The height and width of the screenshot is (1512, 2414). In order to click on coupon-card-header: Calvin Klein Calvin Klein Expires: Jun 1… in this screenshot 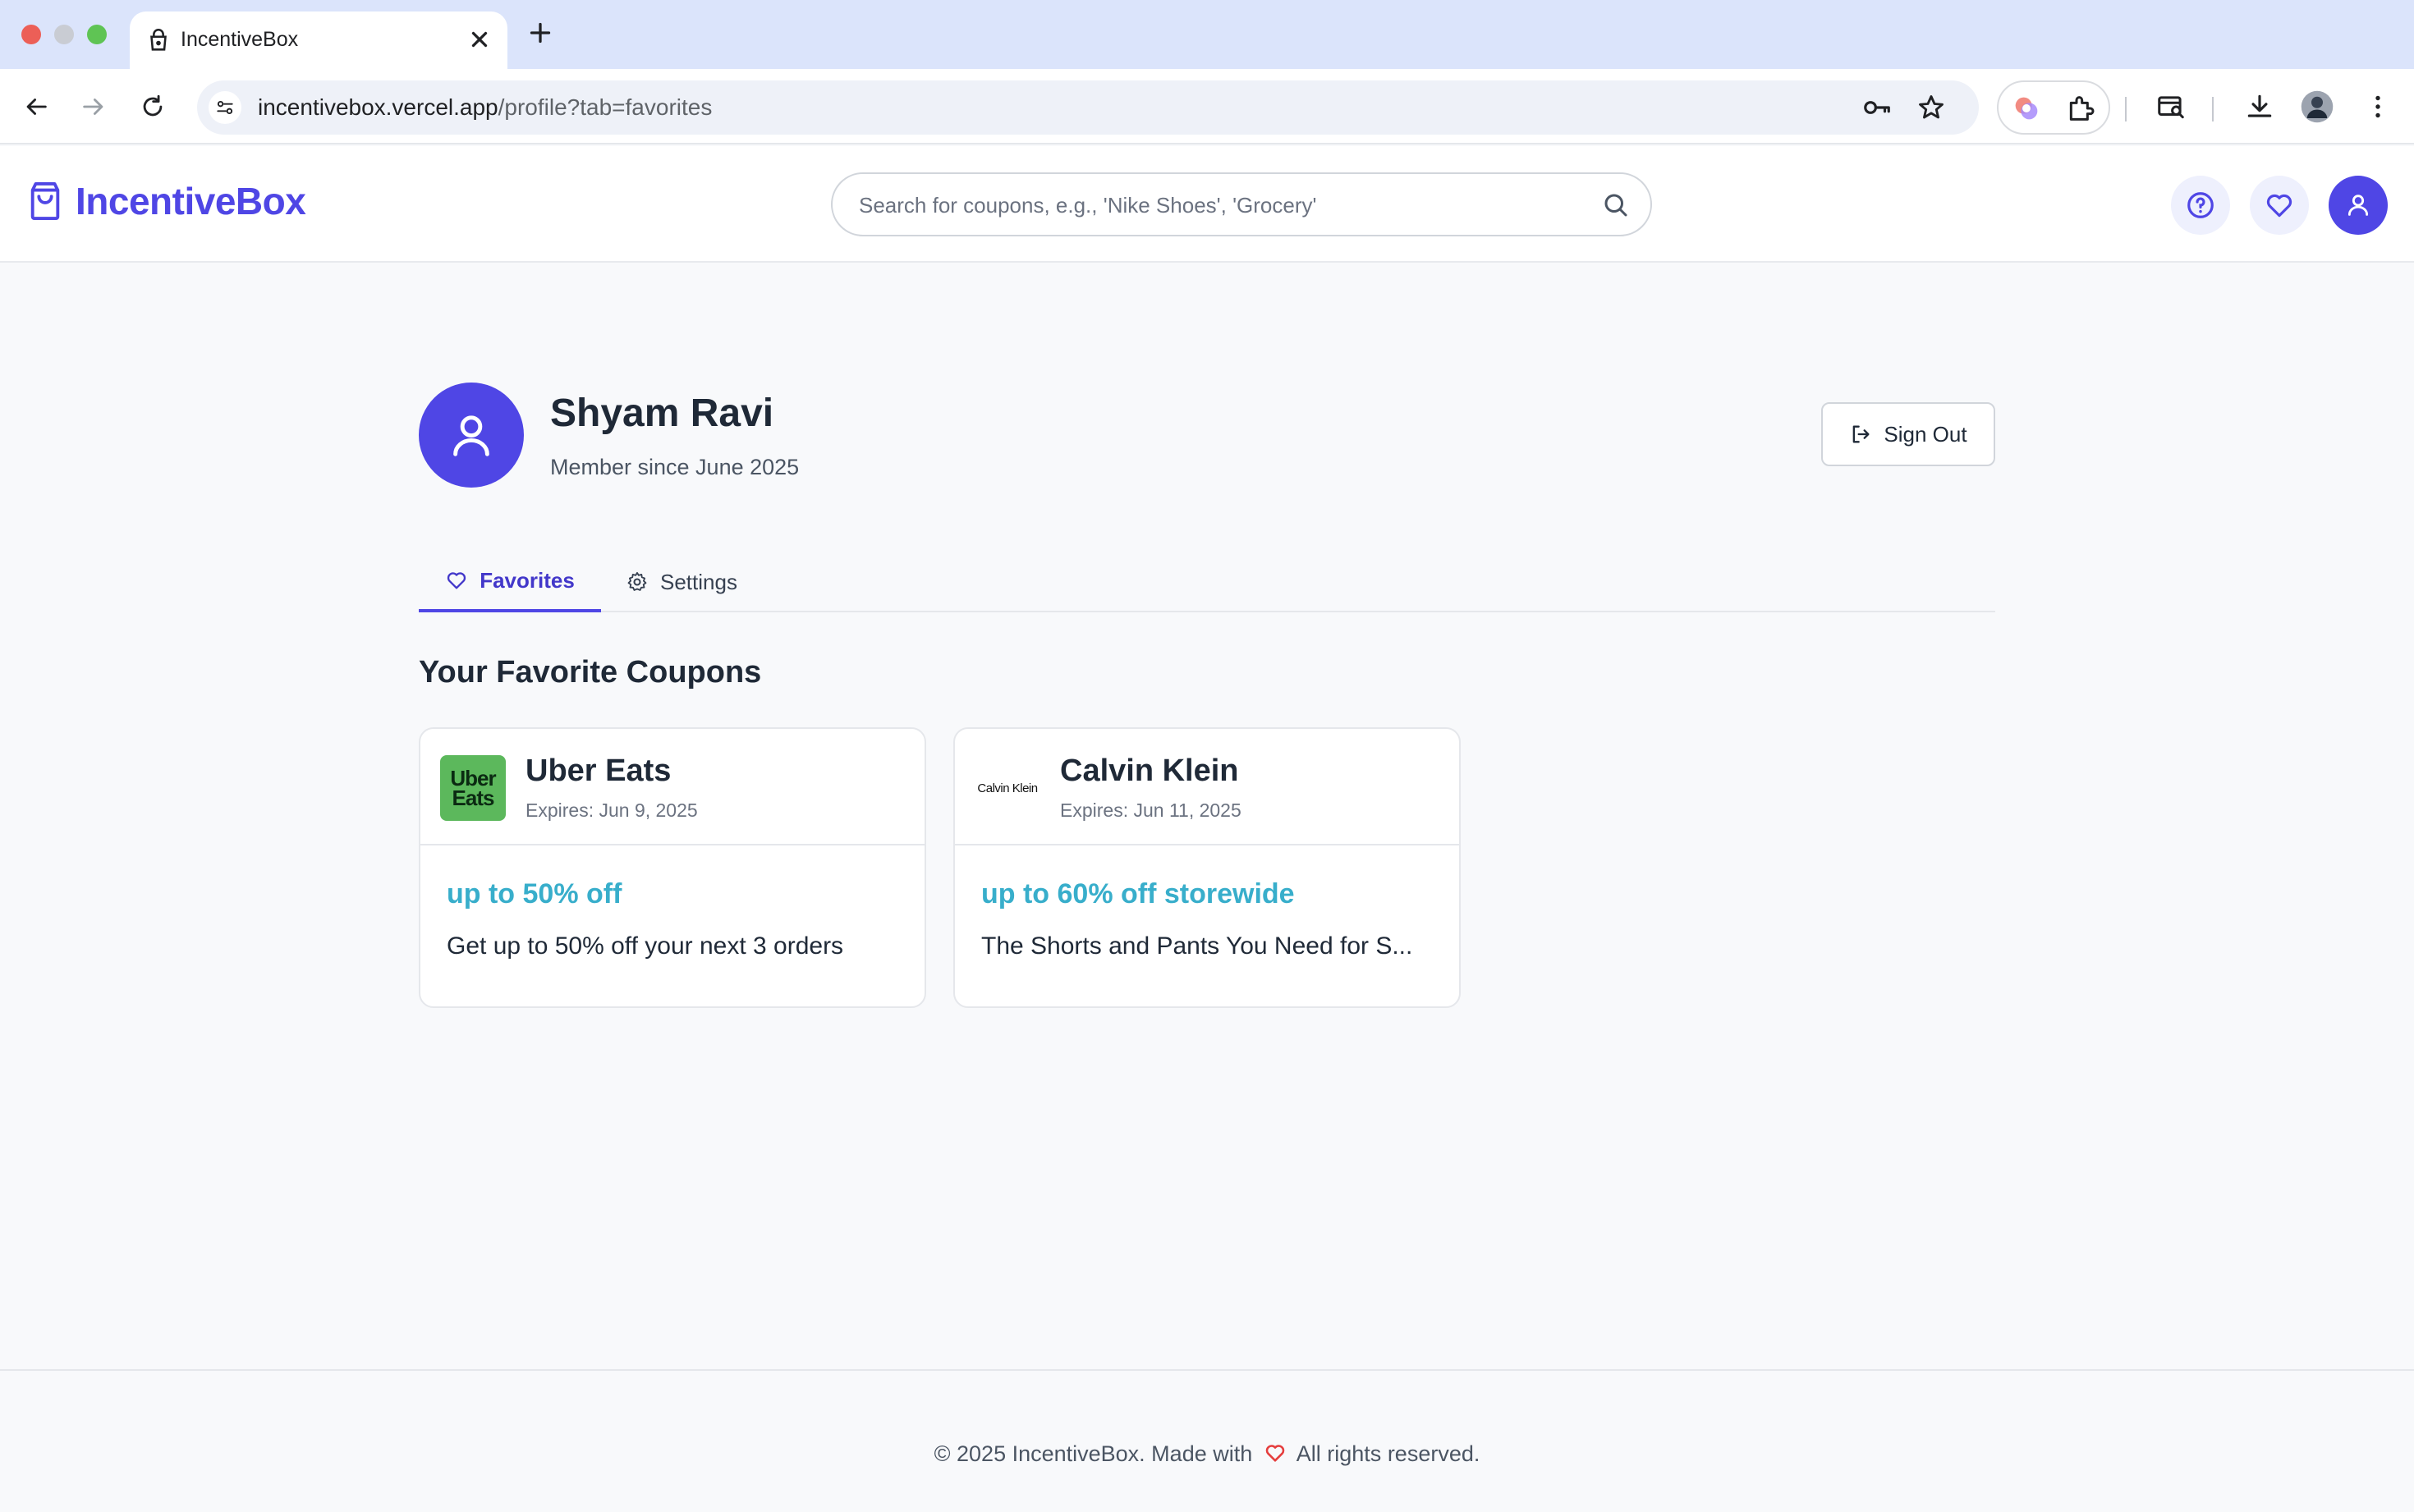, I will do `click(1207, 787)`.